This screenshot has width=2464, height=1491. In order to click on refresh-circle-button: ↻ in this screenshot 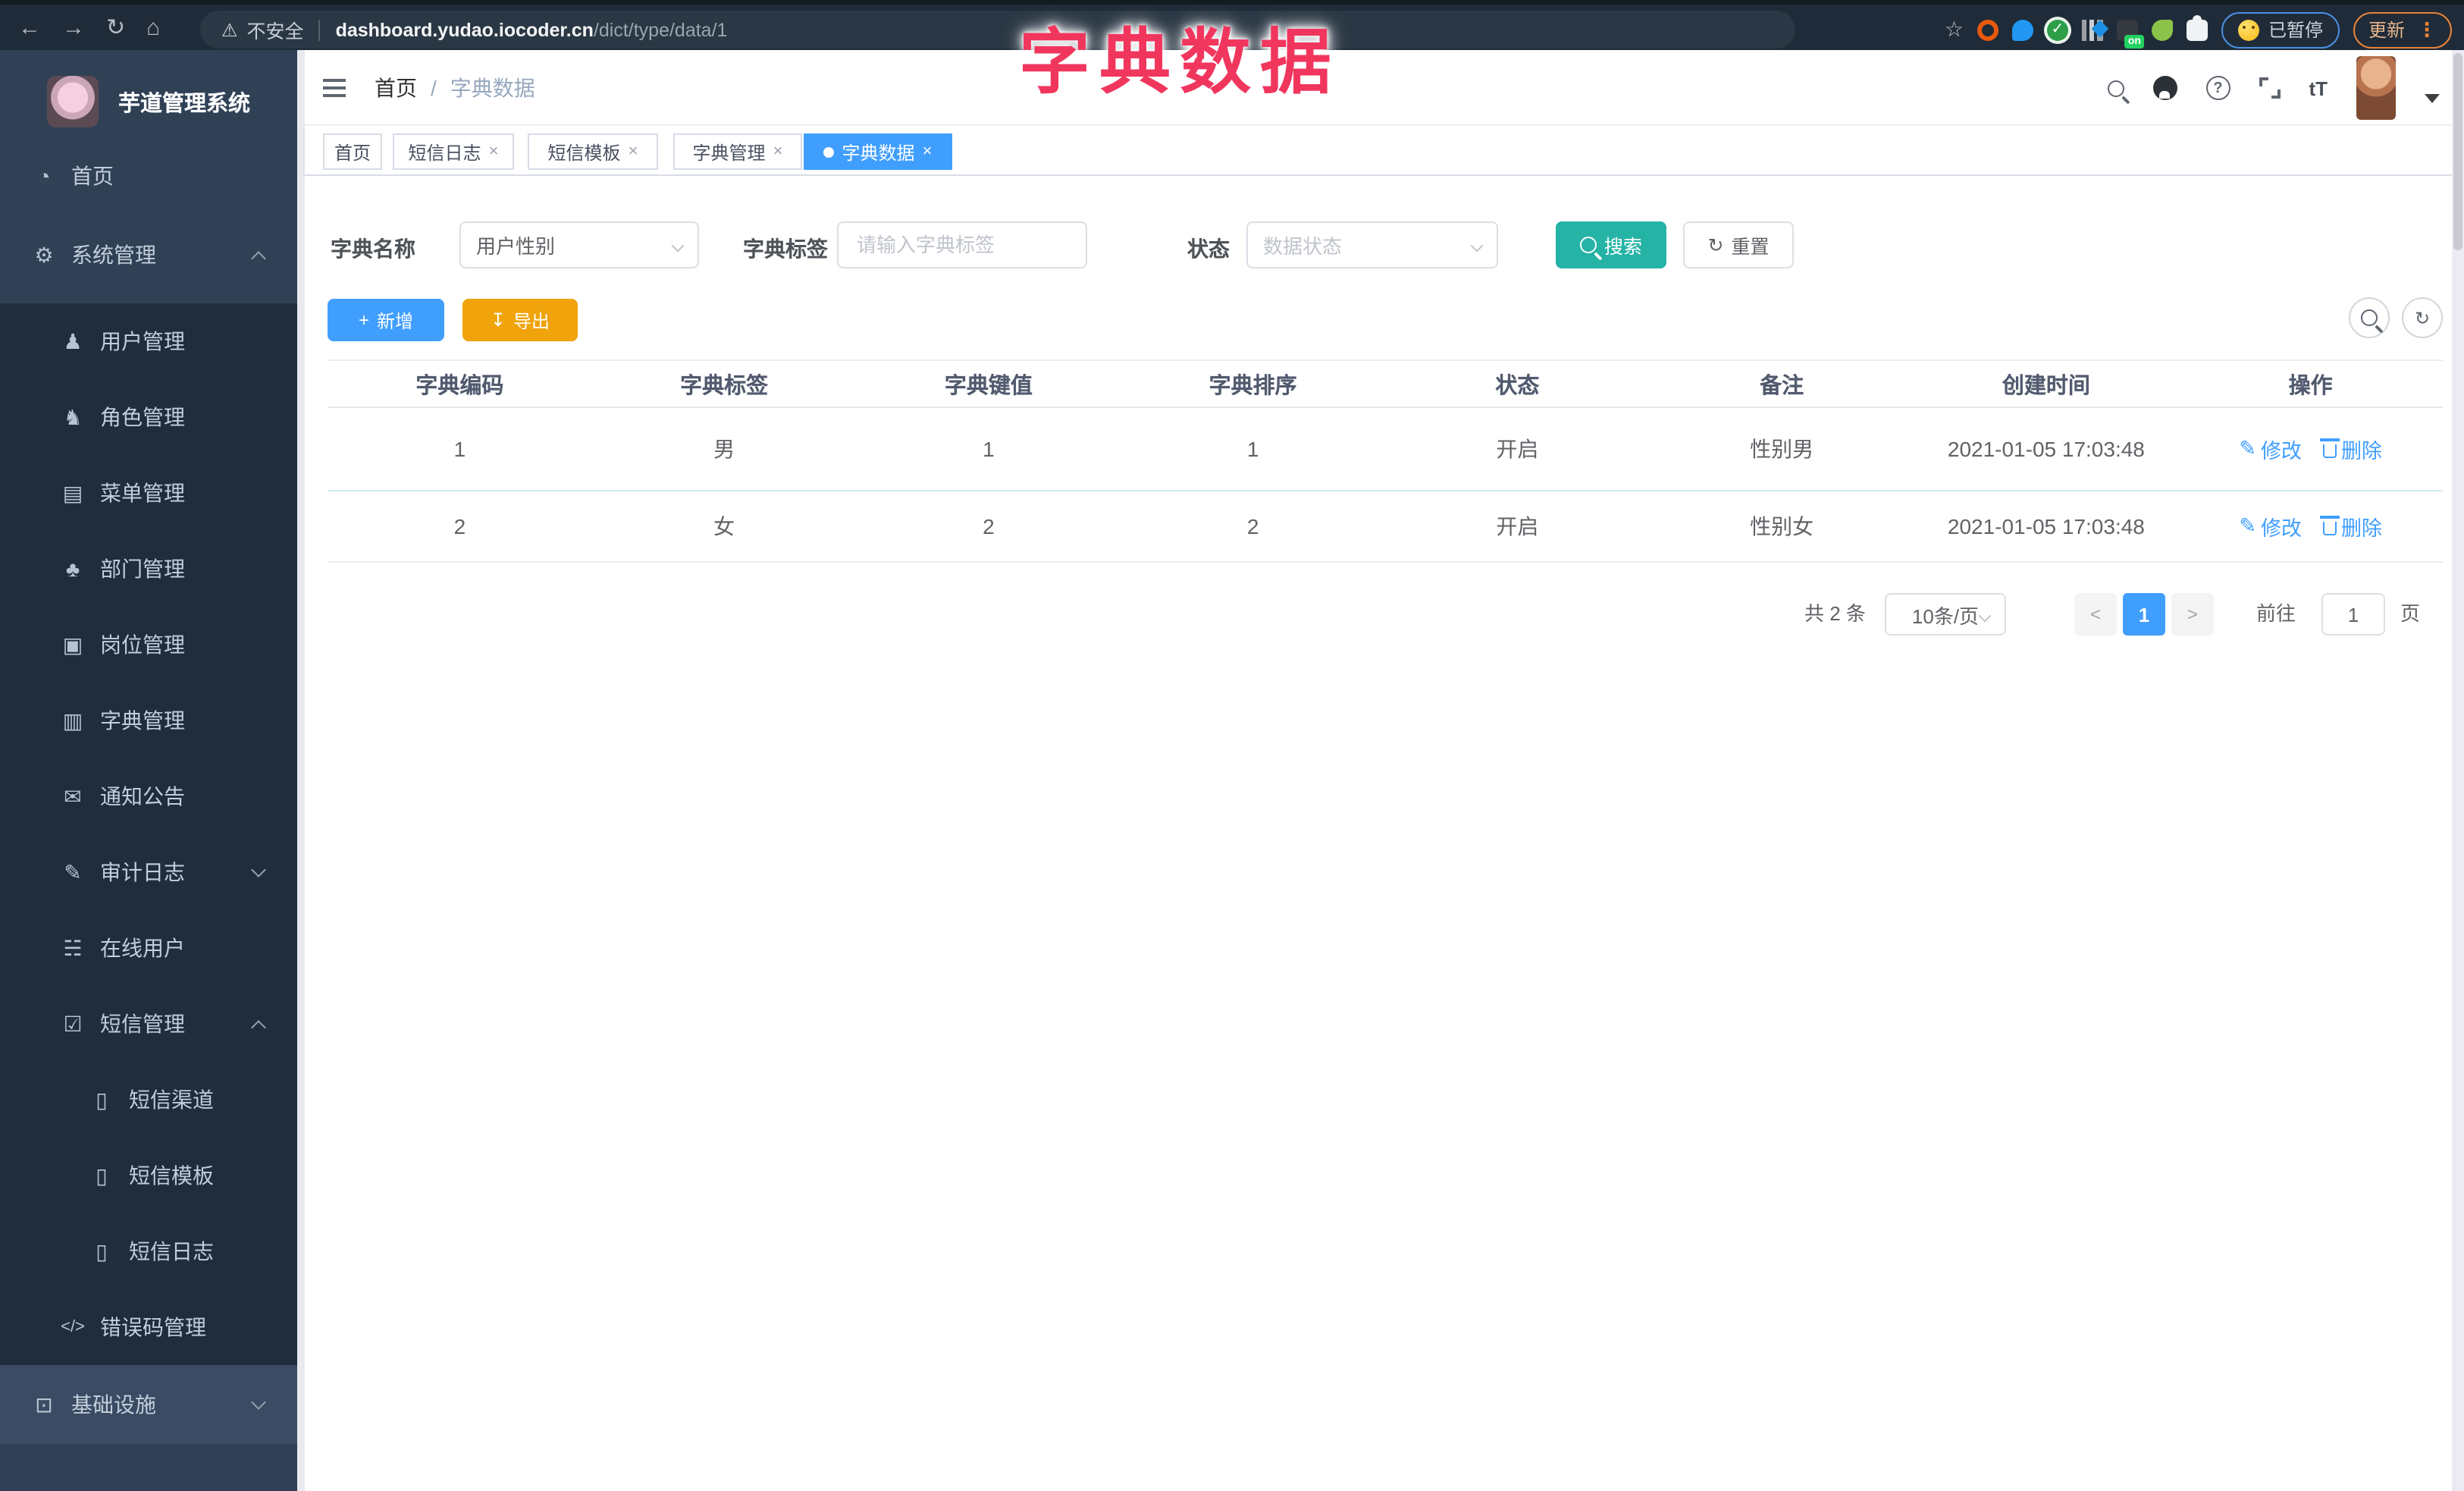, I will do `click(2422, 317)`.